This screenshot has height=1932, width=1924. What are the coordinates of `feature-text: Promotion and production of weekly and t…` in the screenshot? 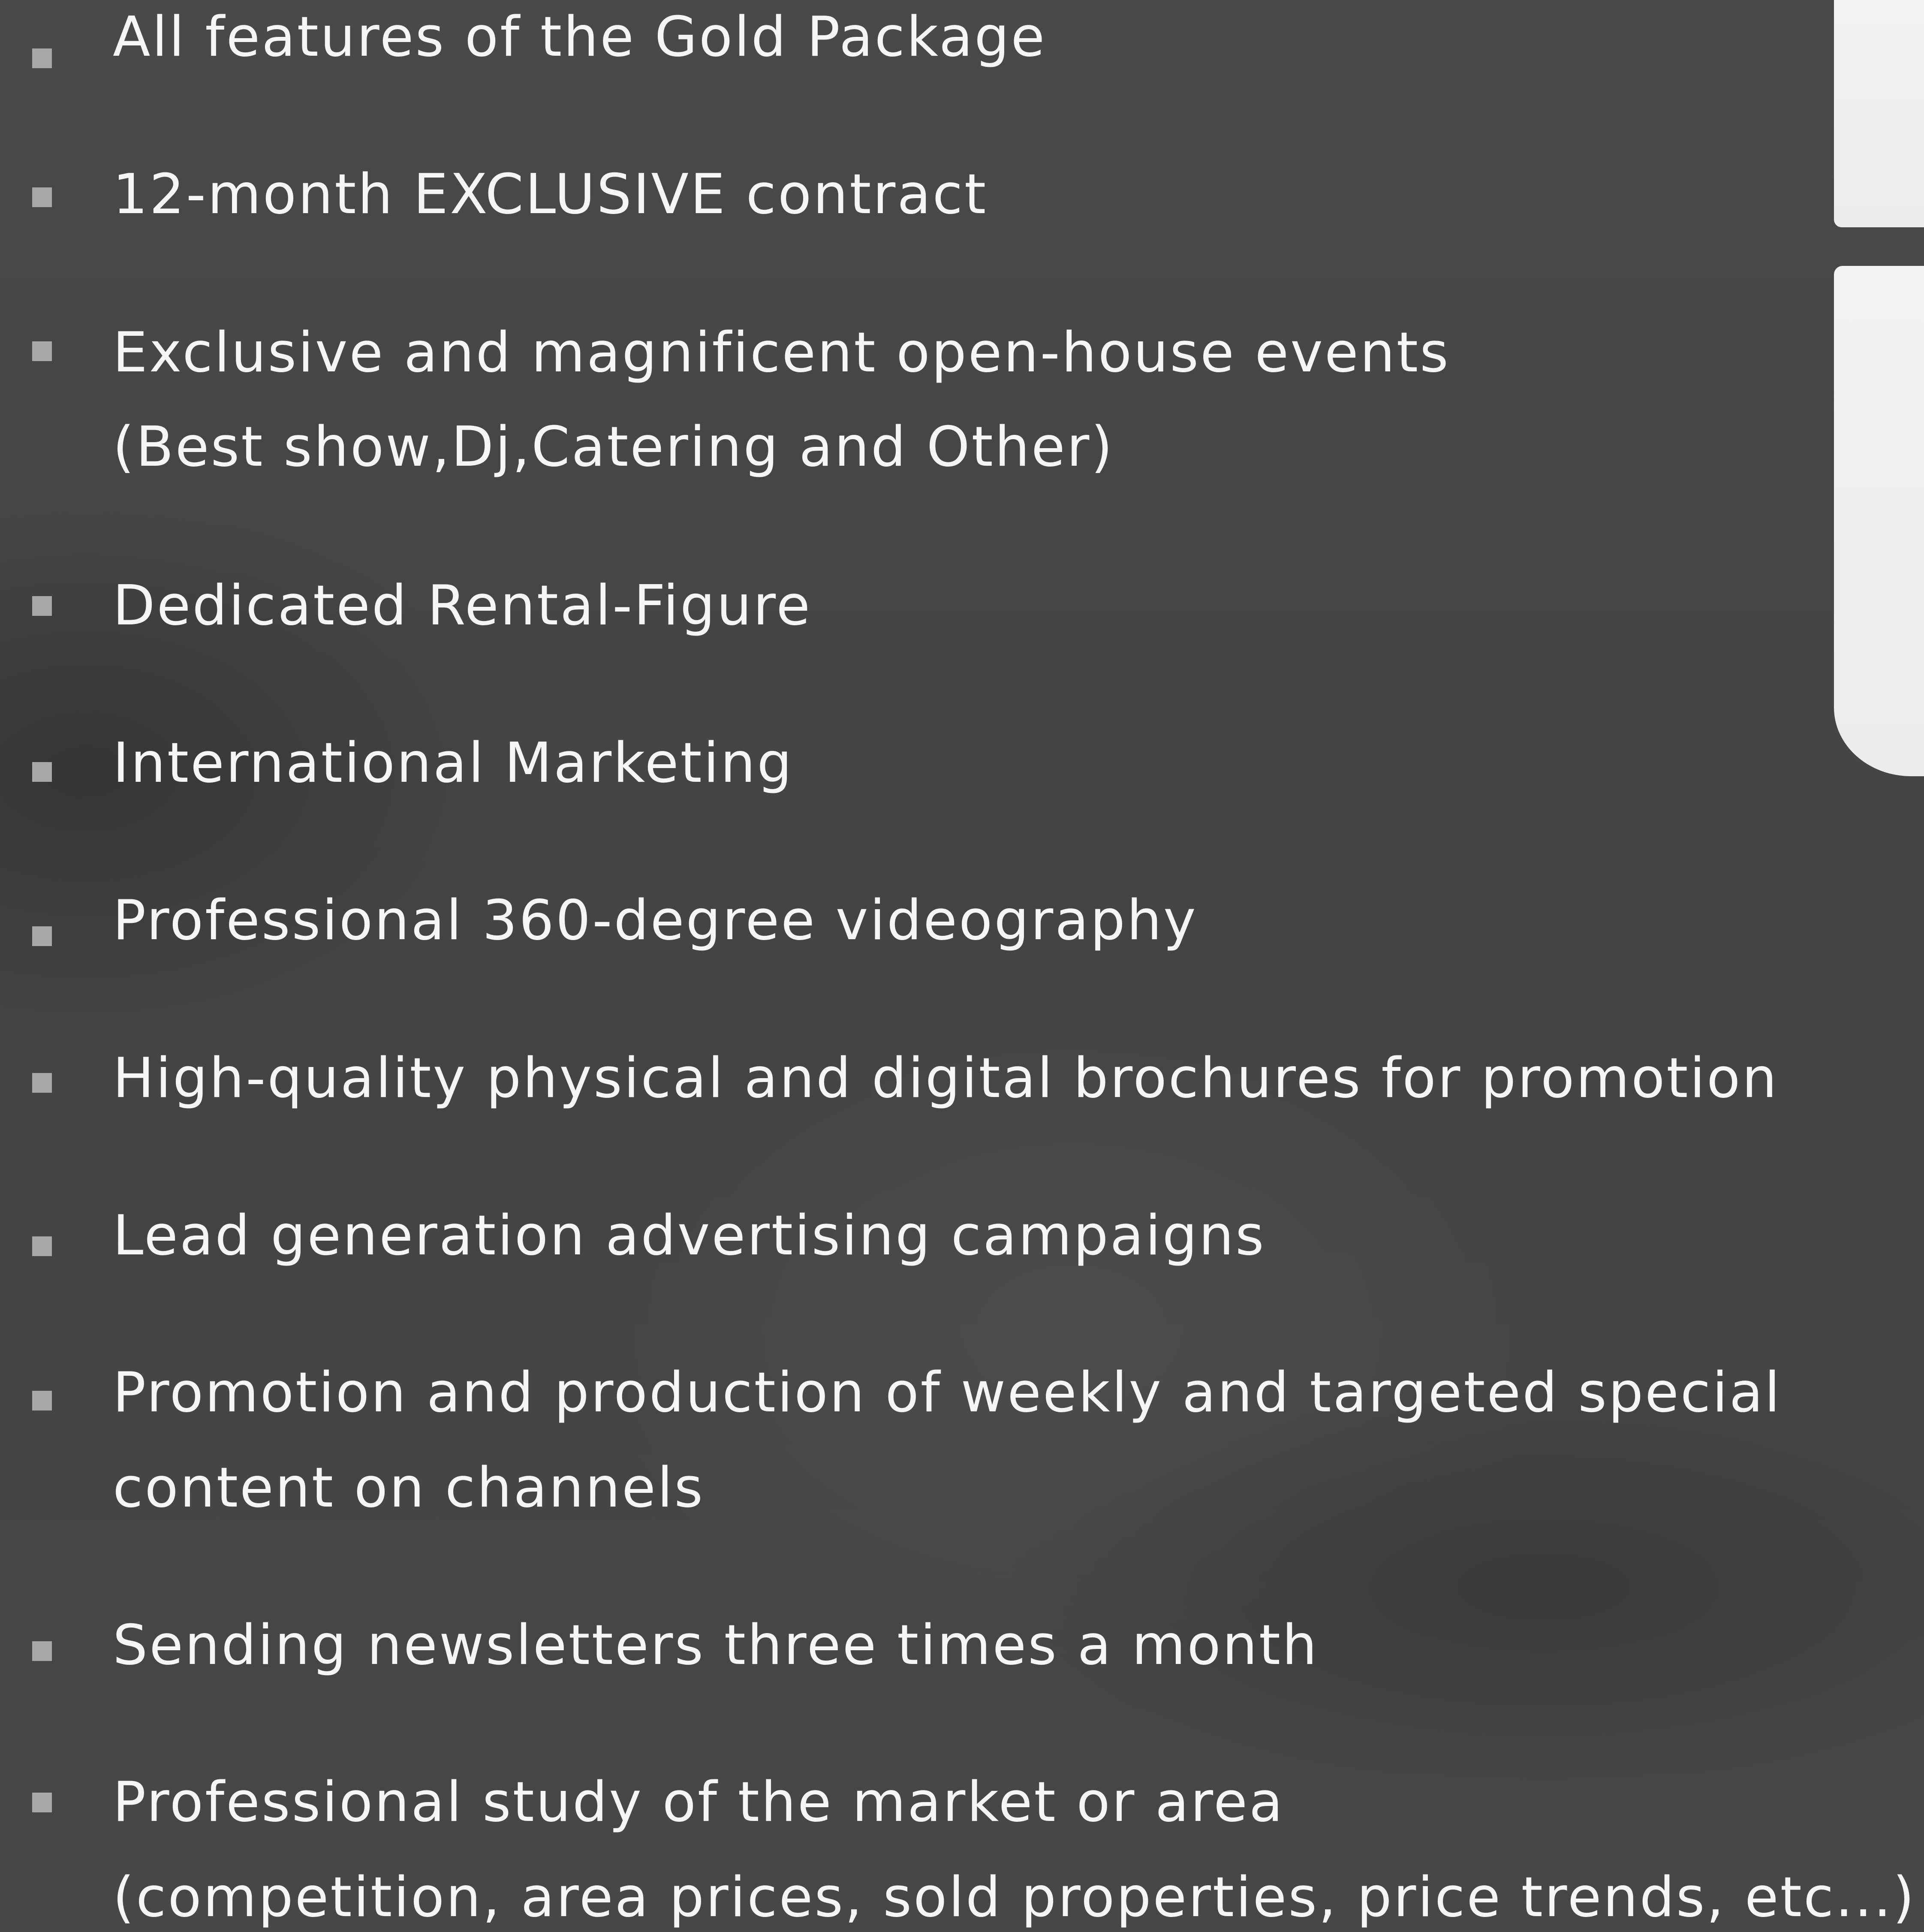 It's located at (948, 1393).